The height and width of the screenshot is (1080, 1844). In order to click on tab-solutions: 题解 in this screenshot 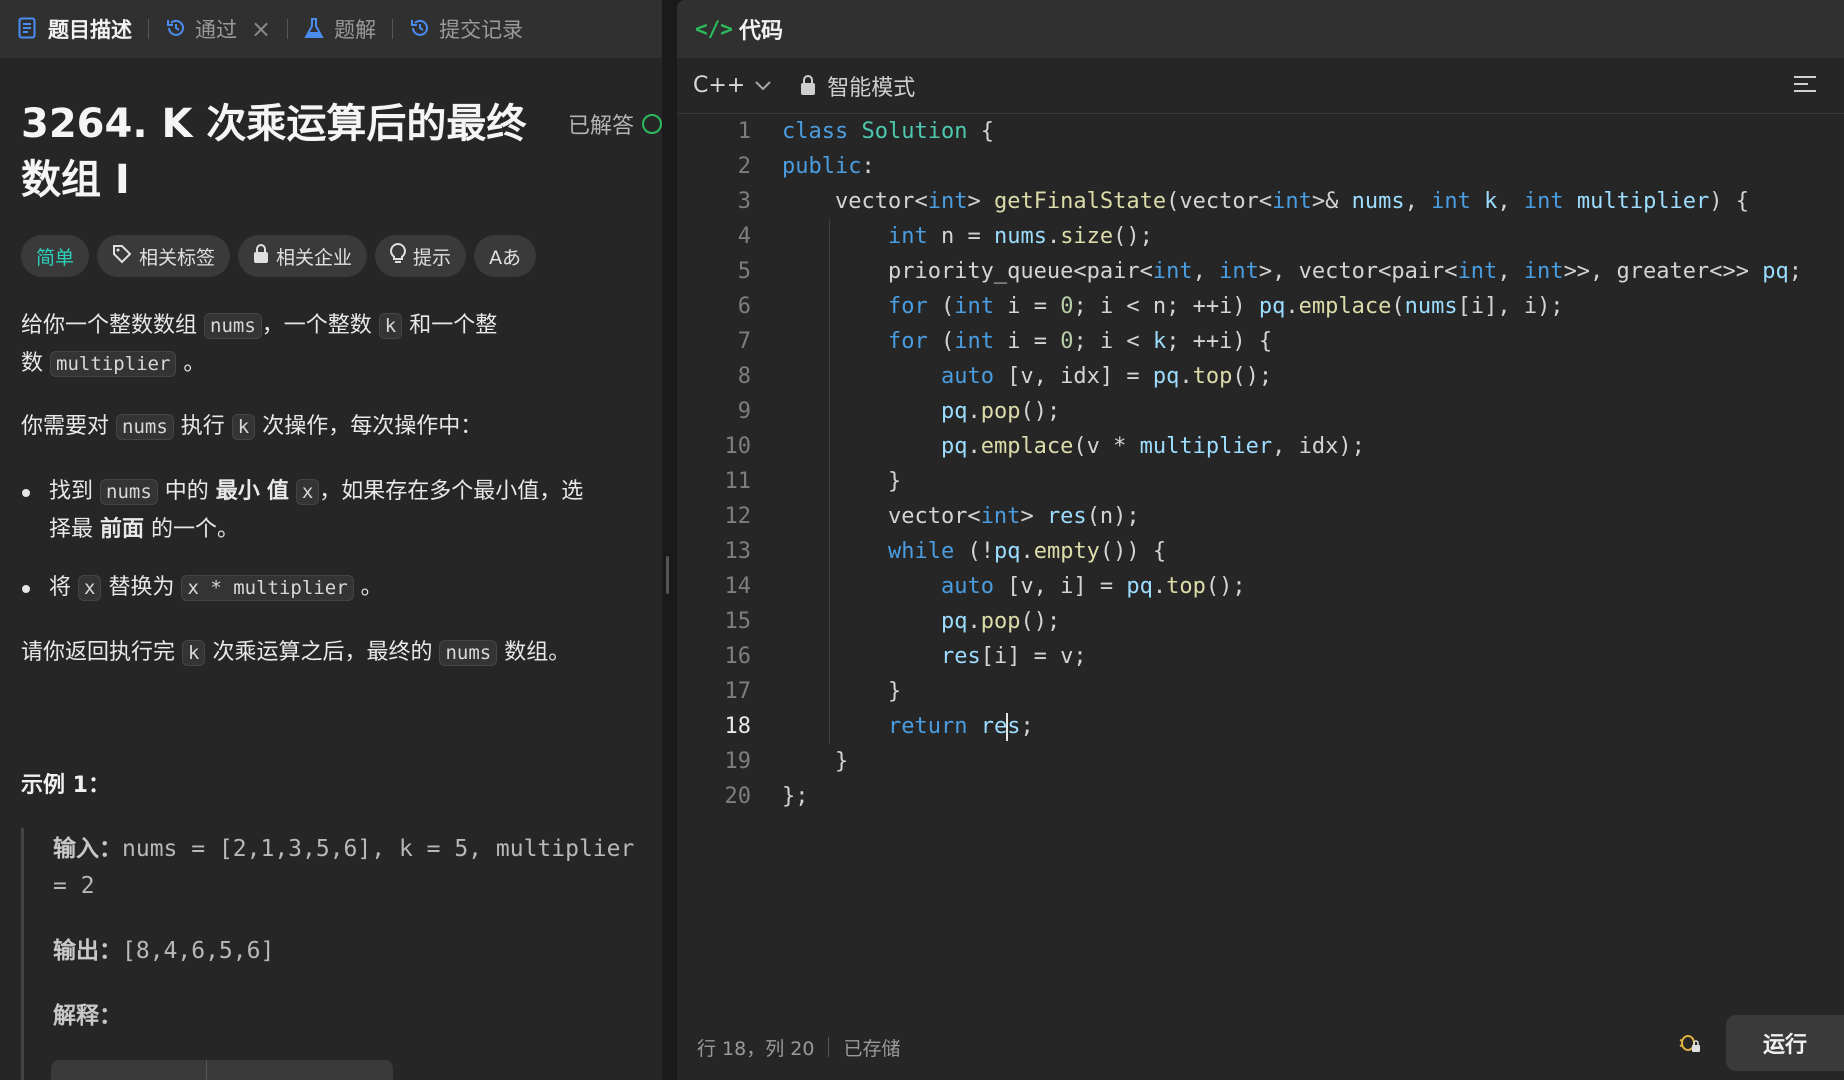, I will do `click(348, 29)`.